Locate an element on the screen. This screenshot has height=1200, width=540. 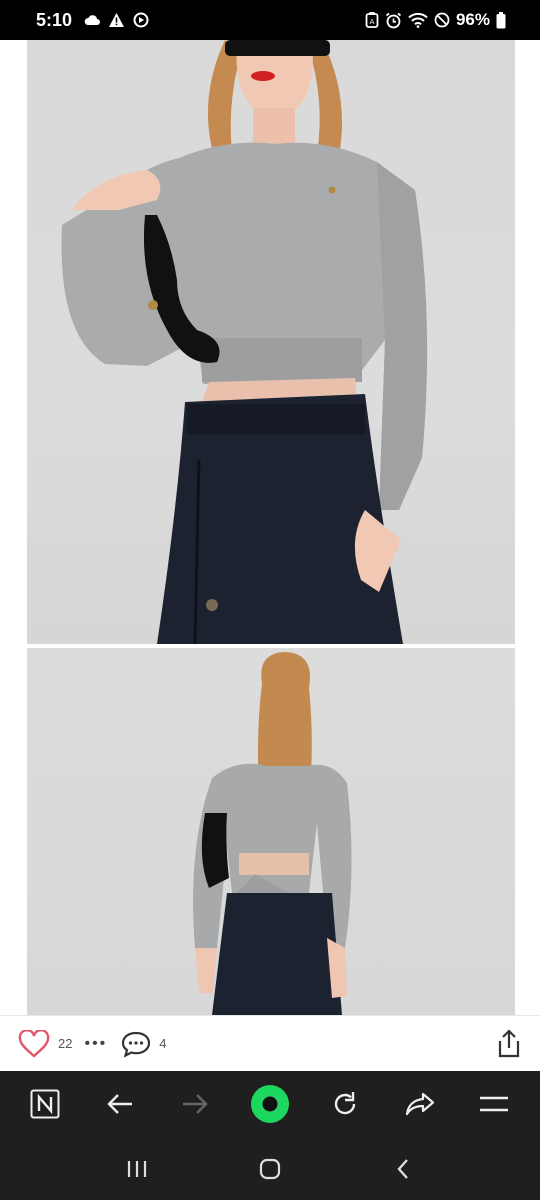
comment-count: 4 is located at coordinates (163, 1043).